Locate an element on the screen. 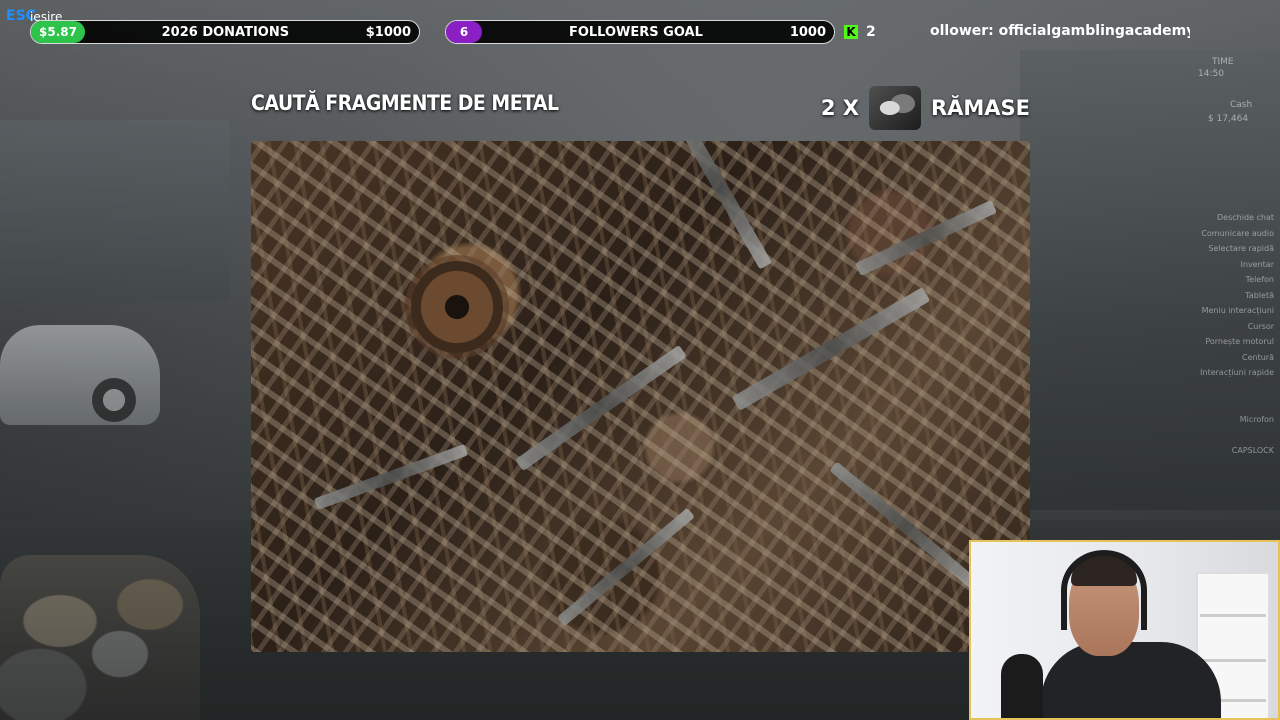 This screenshot has height=720, width=1280. kick-counter: K 2 is located at coordinates (860, 32).